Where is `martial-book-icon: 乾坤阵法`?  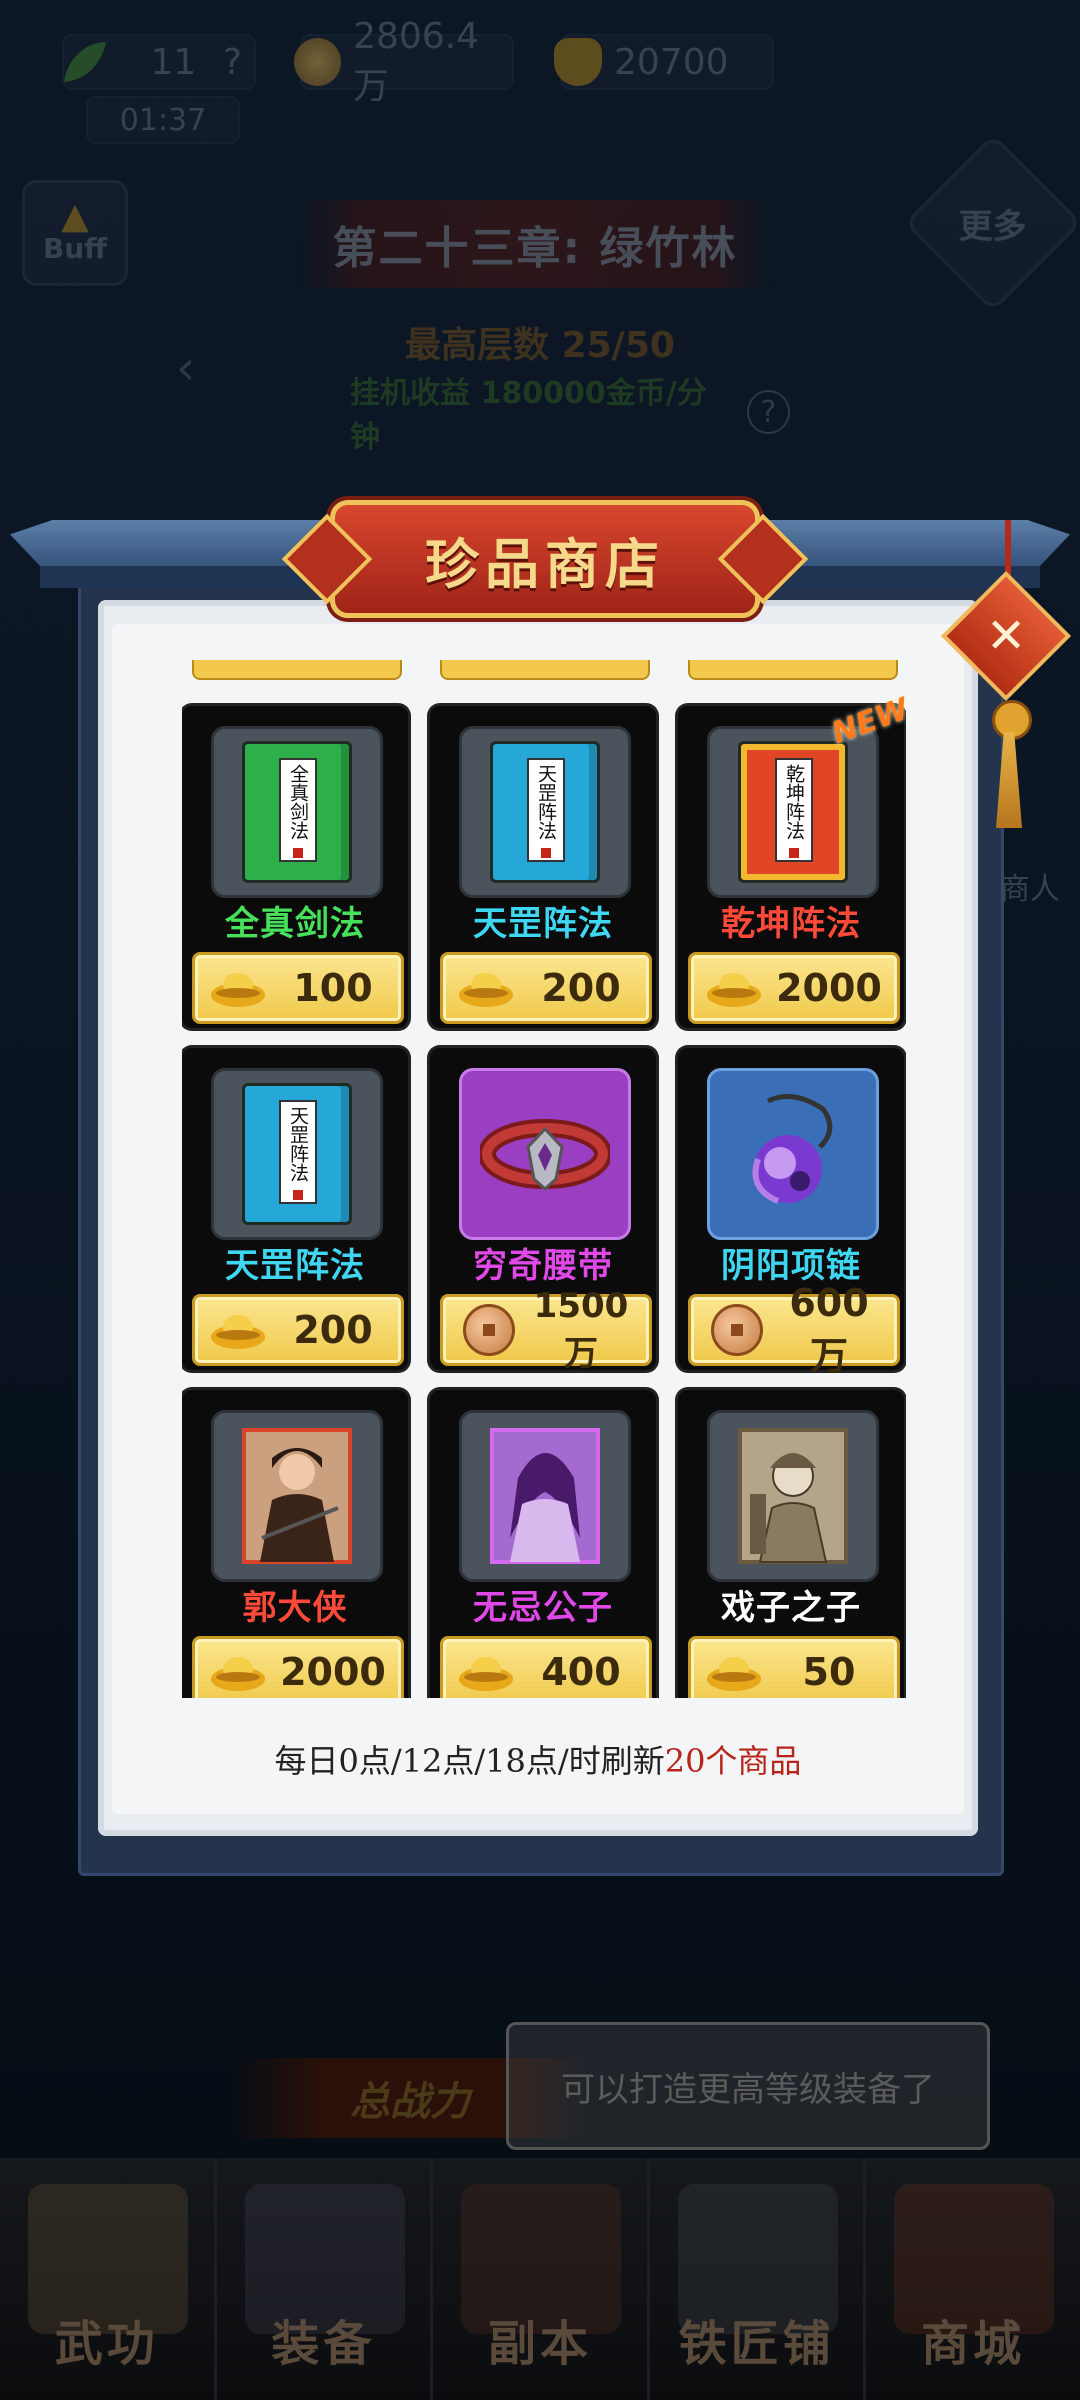 martial-book-icon: 乾坤阵法 is located at coordinates (793, 812).